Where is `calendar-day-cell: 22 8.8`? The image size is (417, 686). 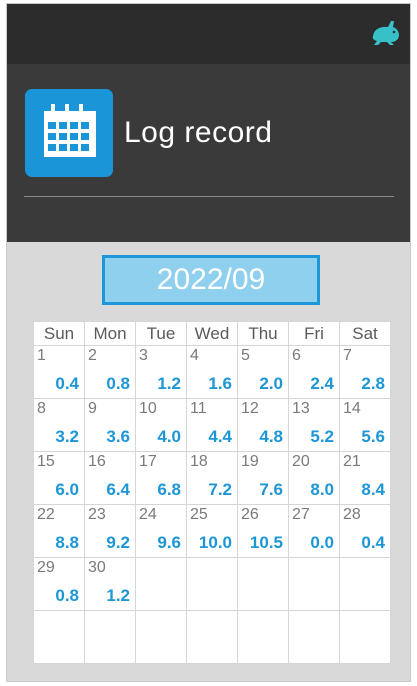 calendar-day-cell: 22 8.8 is located at coordinates (59, 531).